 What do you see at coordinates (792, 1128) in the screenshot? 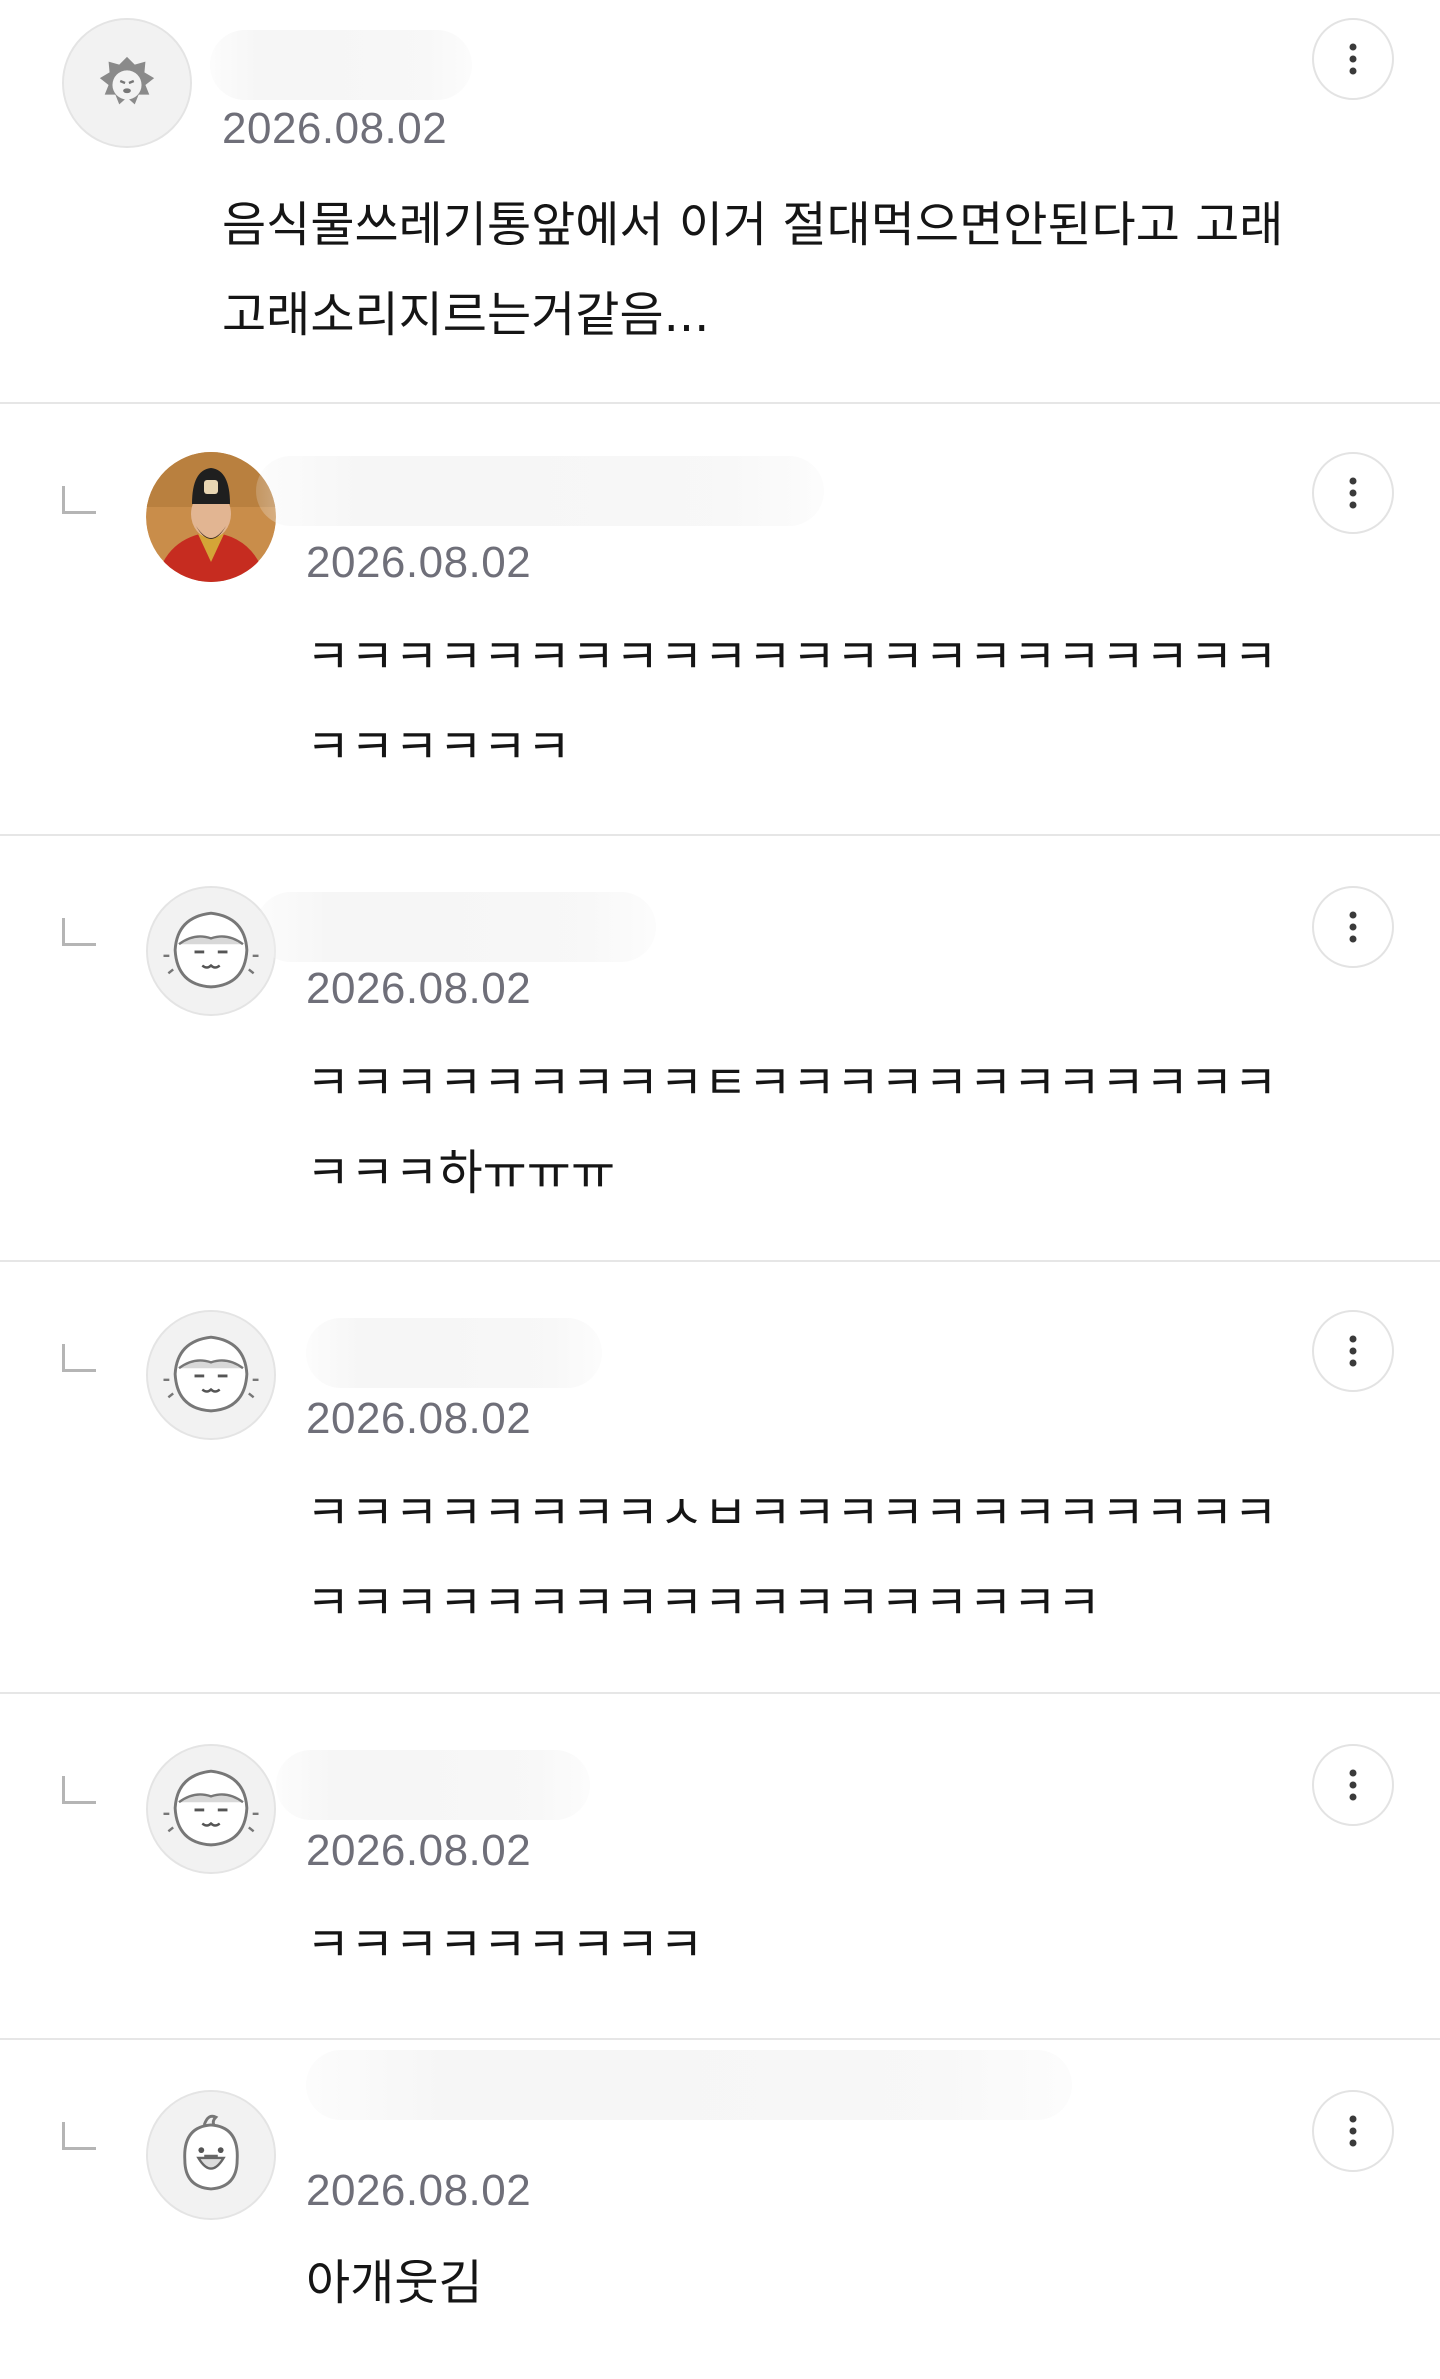
I see `comment-text: ㅋㅋㅋㅋㅋㅋㅋㅋㅋㅌㅋㅋㅋㅋㅋㅋㅋㅋㅋㅋㅋㅋㅋㅋㅋ하ㅠㅠㅠ` at bounding box center [792, 1128].